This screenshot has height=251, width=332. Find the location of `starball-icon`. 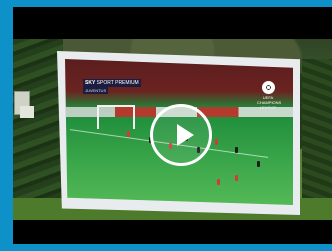

starball-icon is located at coordinates (268, 87).